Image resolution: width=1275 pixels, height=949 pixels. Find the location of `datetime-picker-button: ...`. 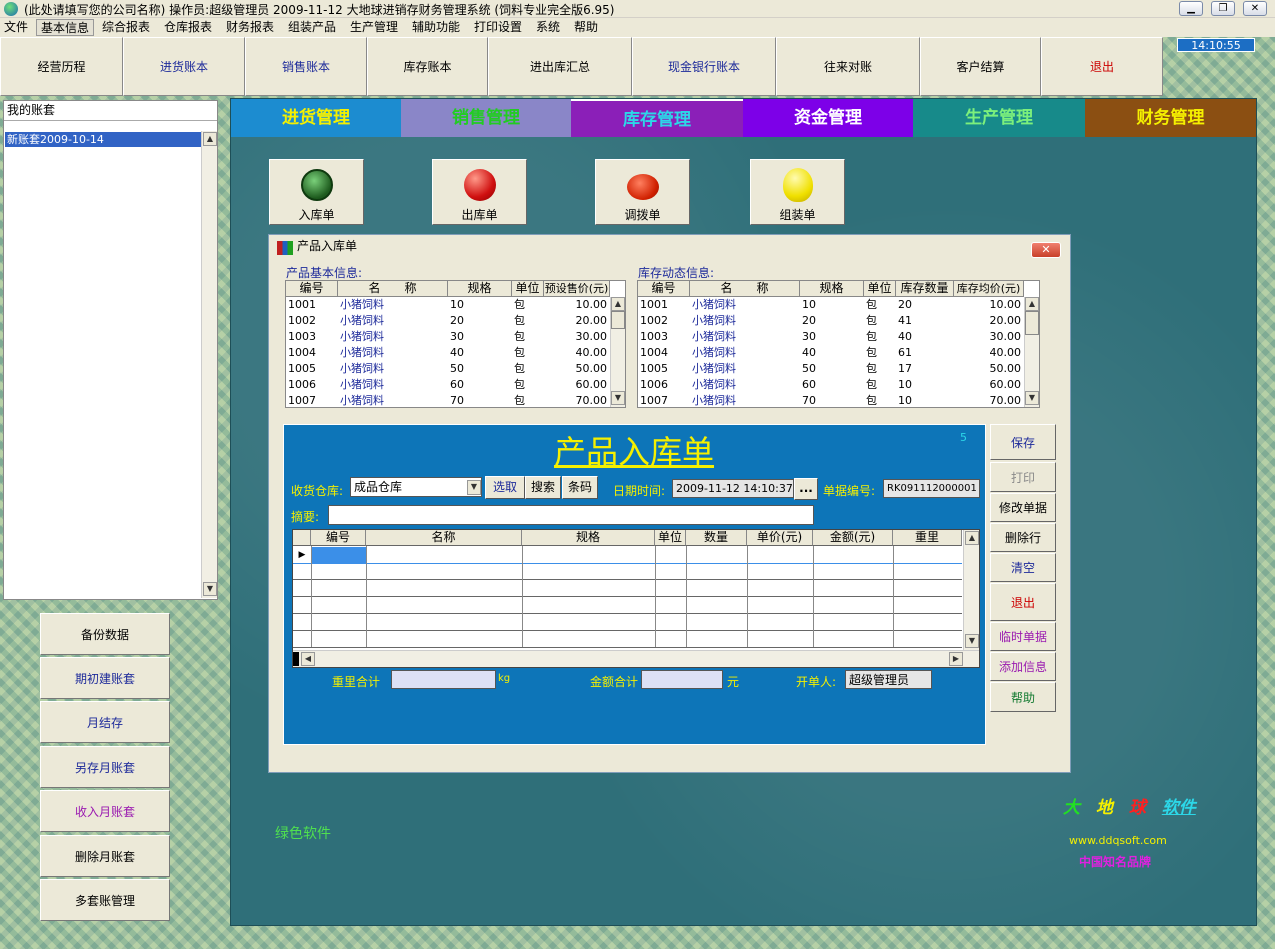

datetime-picker-button: ... is located at coordinates (806, 489).